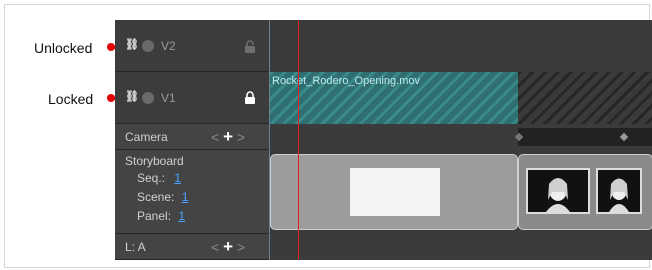 This screenshot has width=652, height=270. Describe the element at coordinates (461, 247) in the screenshot. I see `track-la` at that location.